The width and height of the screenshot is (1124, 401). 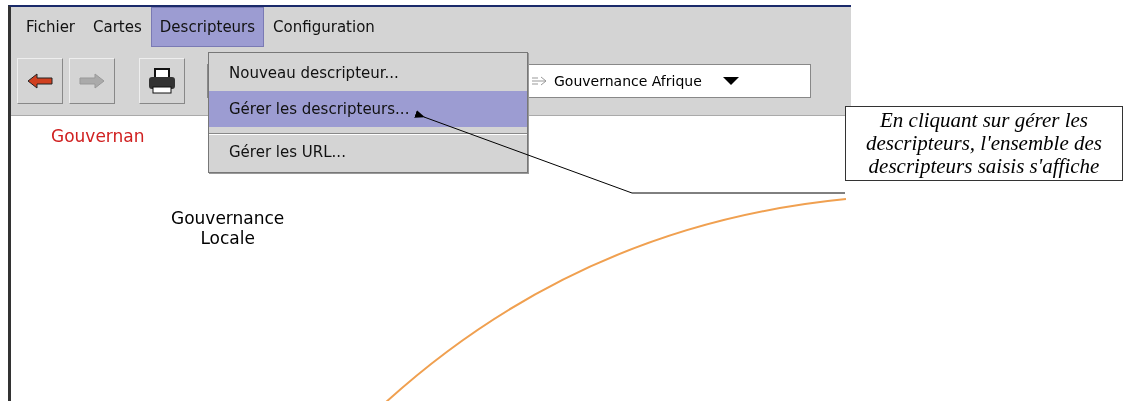 I want to click on callout-text: En cliquant sur gérer les descripteurs, l'ensemble des descripteurs saisis s'affiche, so click(x=984, y=144).